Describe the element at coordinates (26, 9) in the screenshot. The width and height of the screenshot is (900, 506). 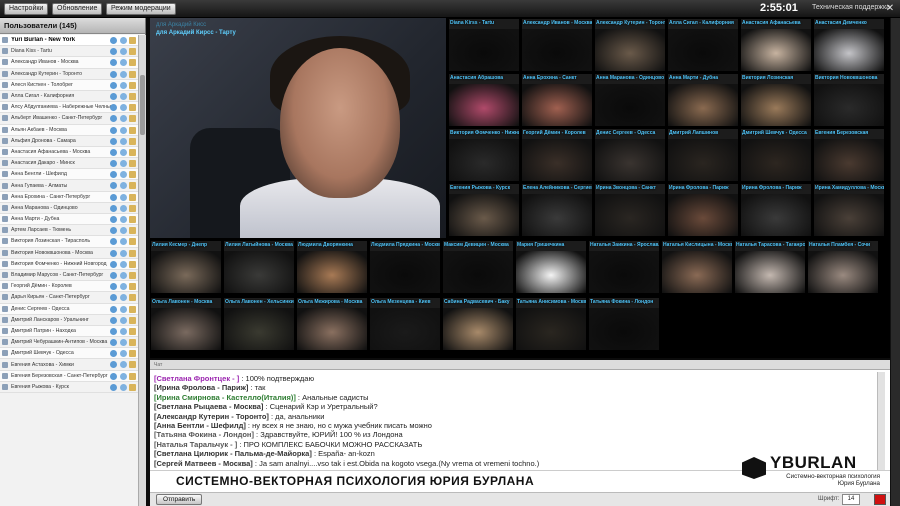
I see `settings-button: Настройки` at that location.